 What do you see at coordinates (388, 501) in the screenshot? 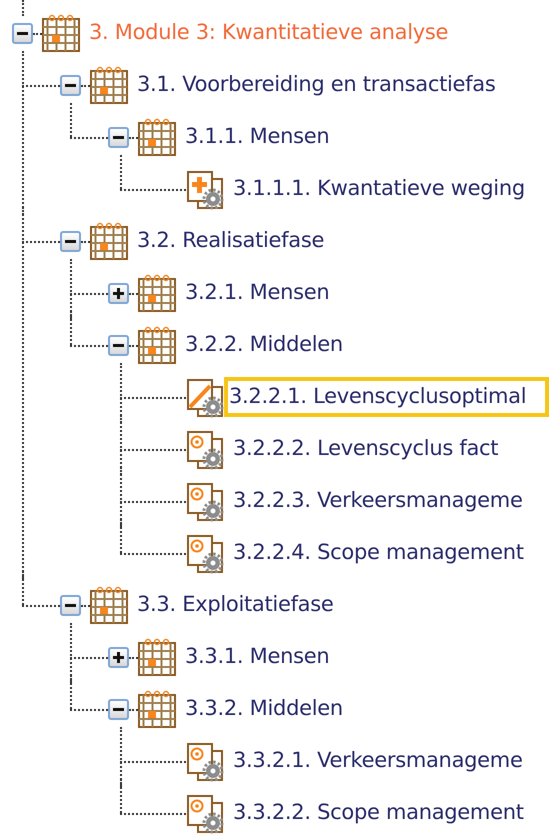
I see `tree-item-label: 3.2.2.3. Verkeersmanageme` at bounding box center [388, 501].